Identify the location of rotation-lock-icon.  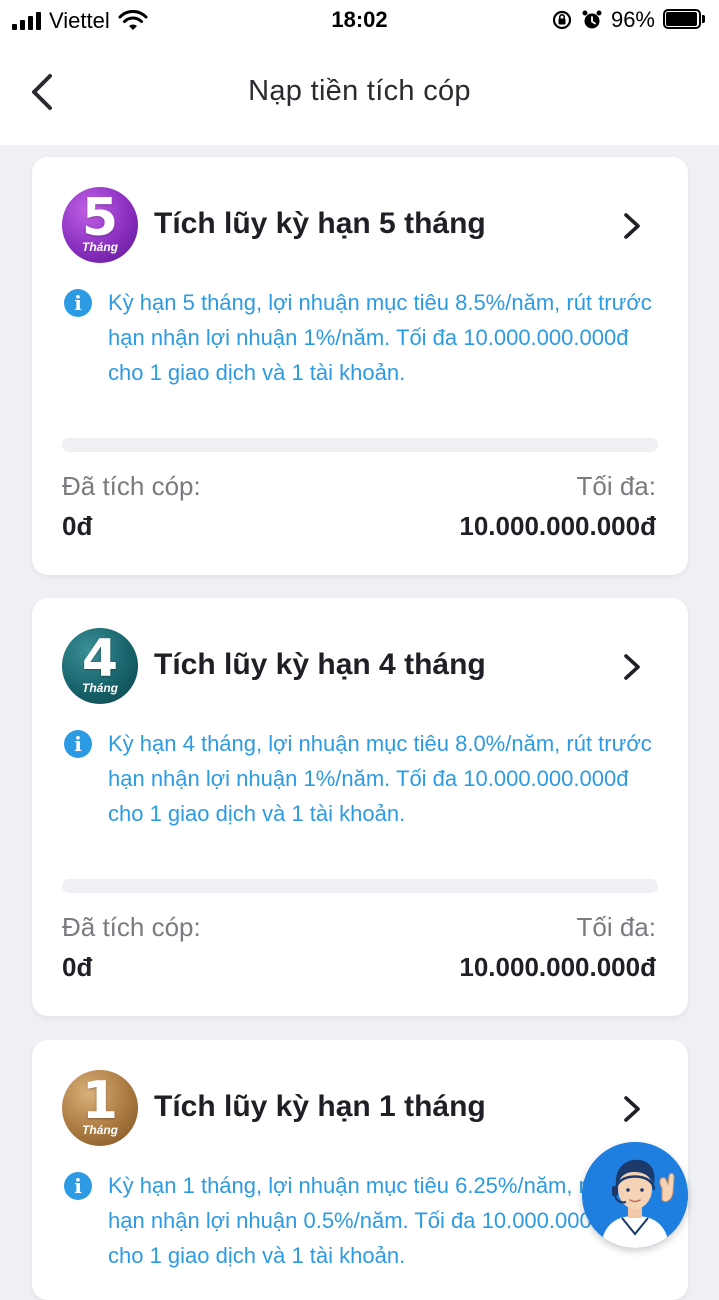
(562, 20).